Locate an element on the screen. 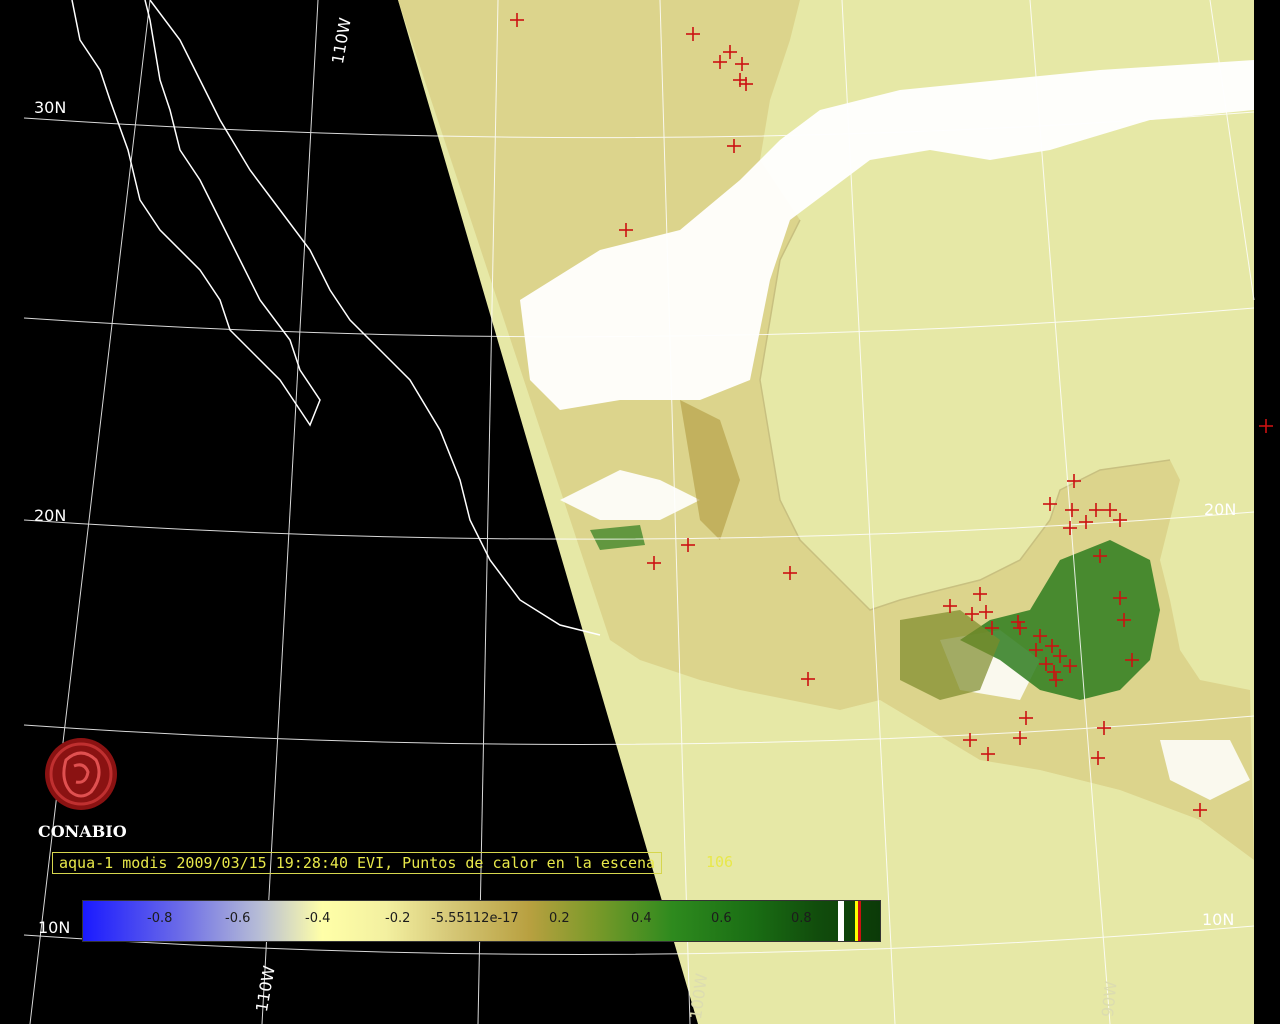 The width and height of the screenshot is (1280, 1024). colorbar-tick: 0.6 is located at coordinates (721, 918).